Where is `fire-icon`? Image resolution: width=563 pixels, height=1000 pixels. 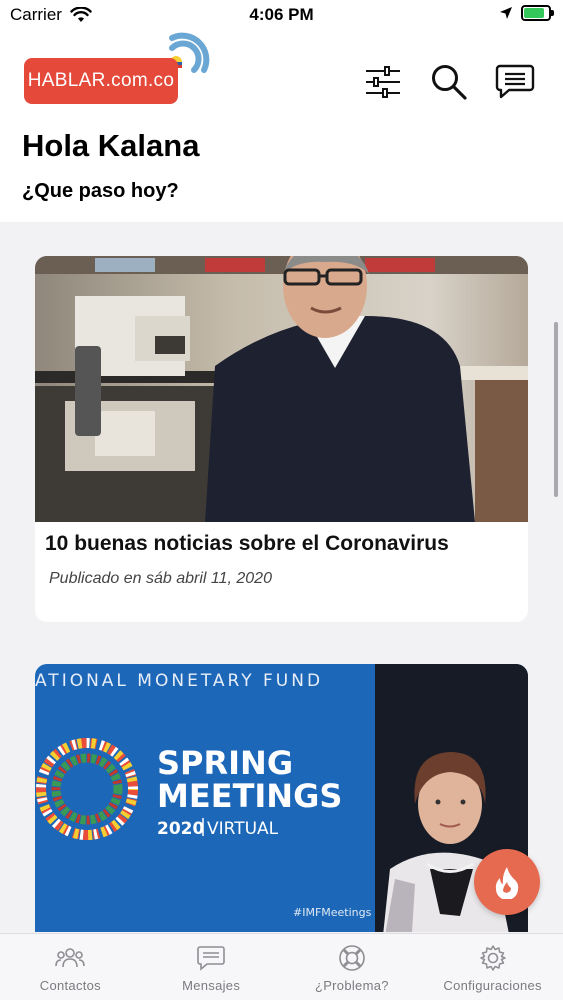
fire-icon is located at coordinates (507, 883).